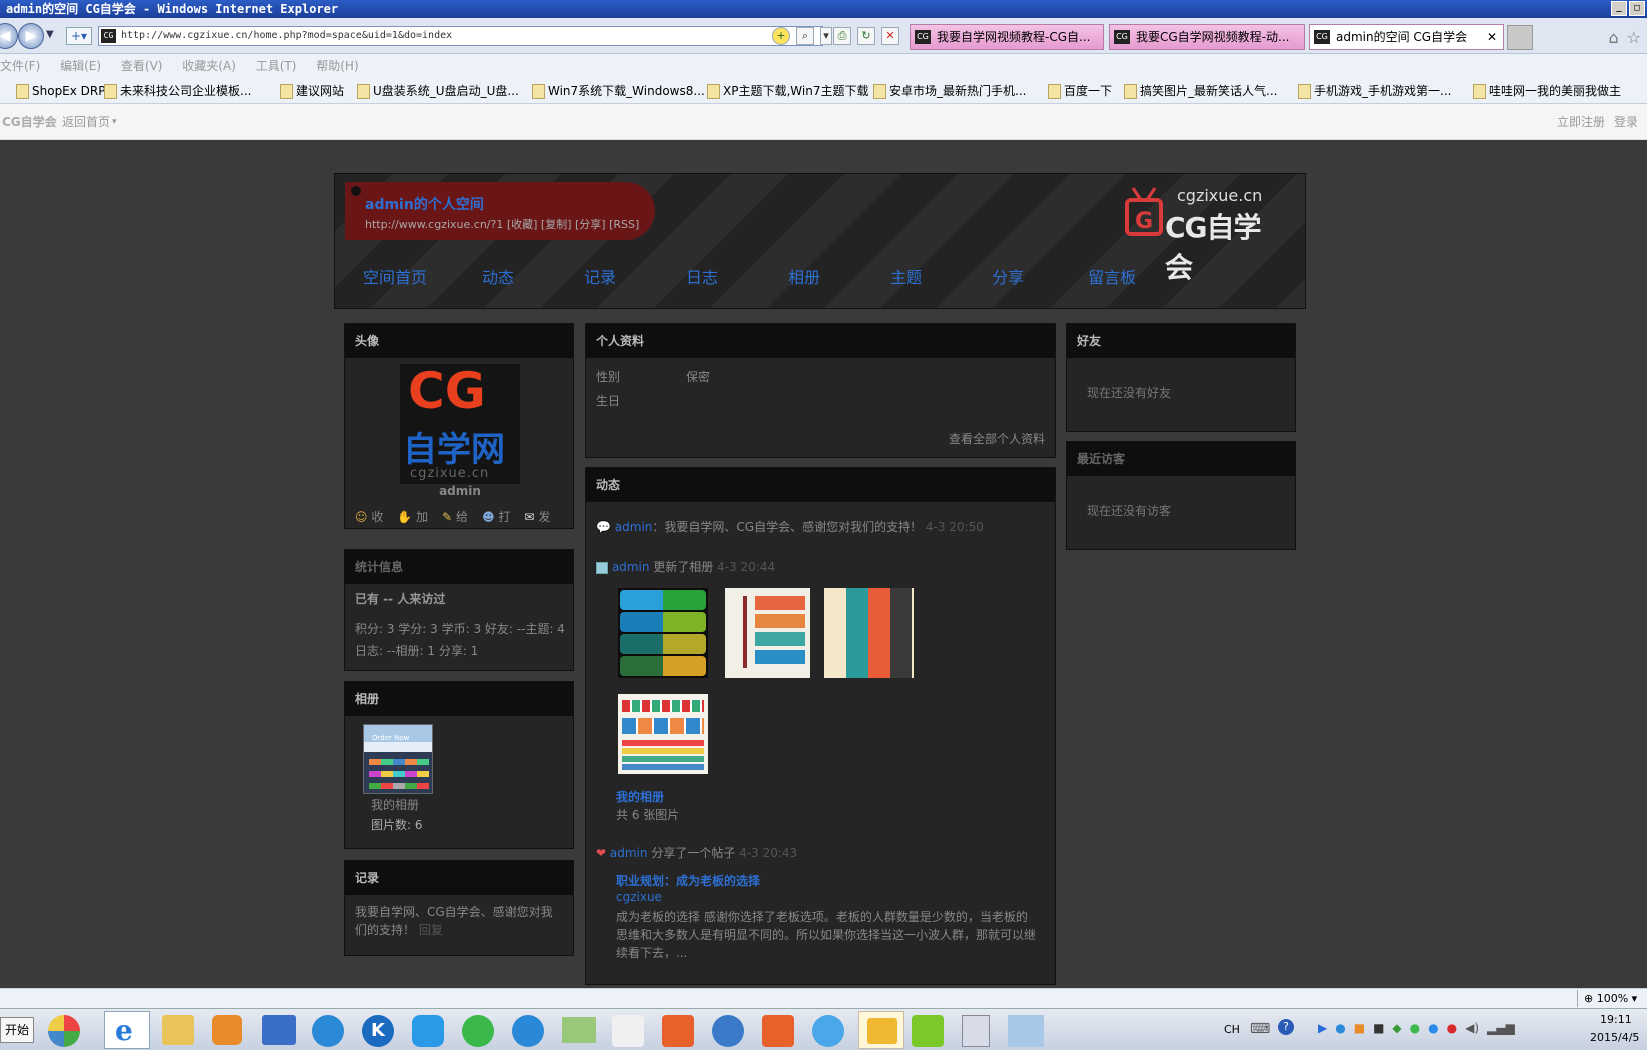  I want to click on tray-play-icon: ▶, so click(1322, 1028).